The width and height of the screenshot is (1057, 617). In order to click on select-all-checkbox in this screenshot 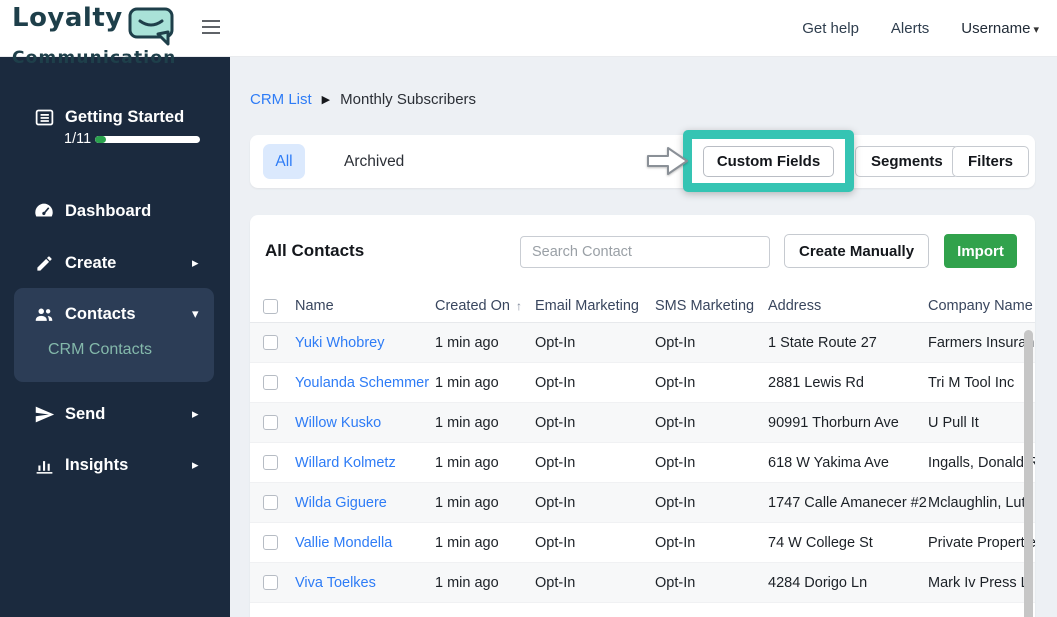, I will do `click(270, 306)`.